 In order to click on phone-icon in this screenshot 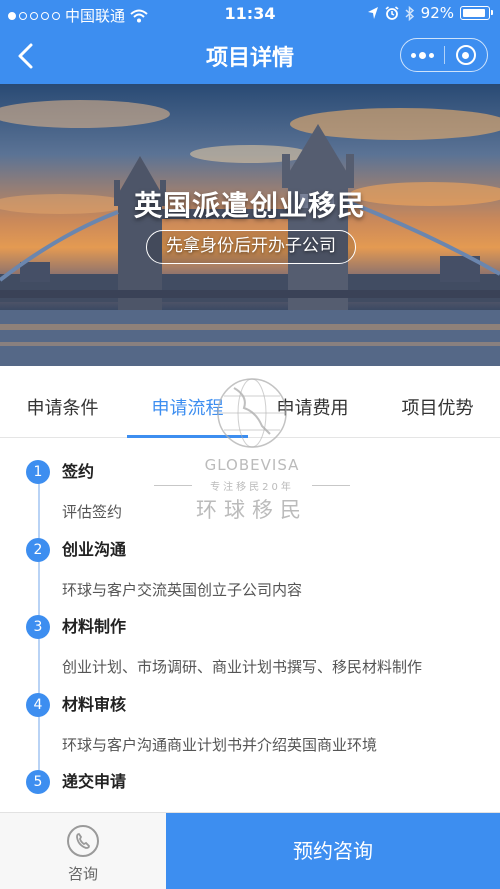, I will do `click(83, 841)`.